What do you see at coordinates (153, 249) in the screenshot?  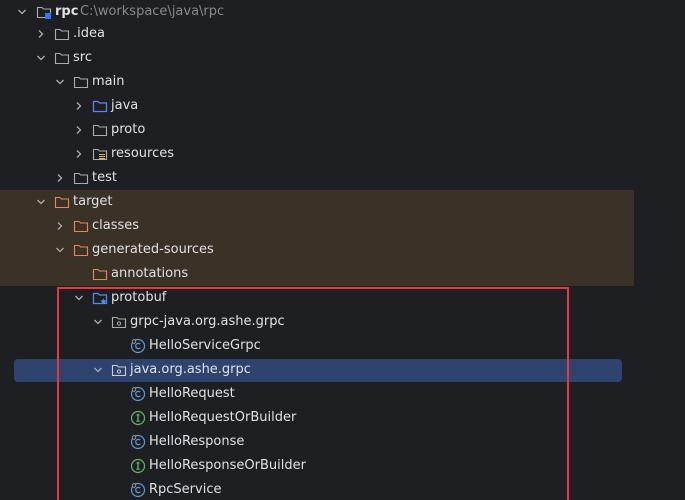 I see `tree-node-label: generated-sources` at bounding box center [153, 249].